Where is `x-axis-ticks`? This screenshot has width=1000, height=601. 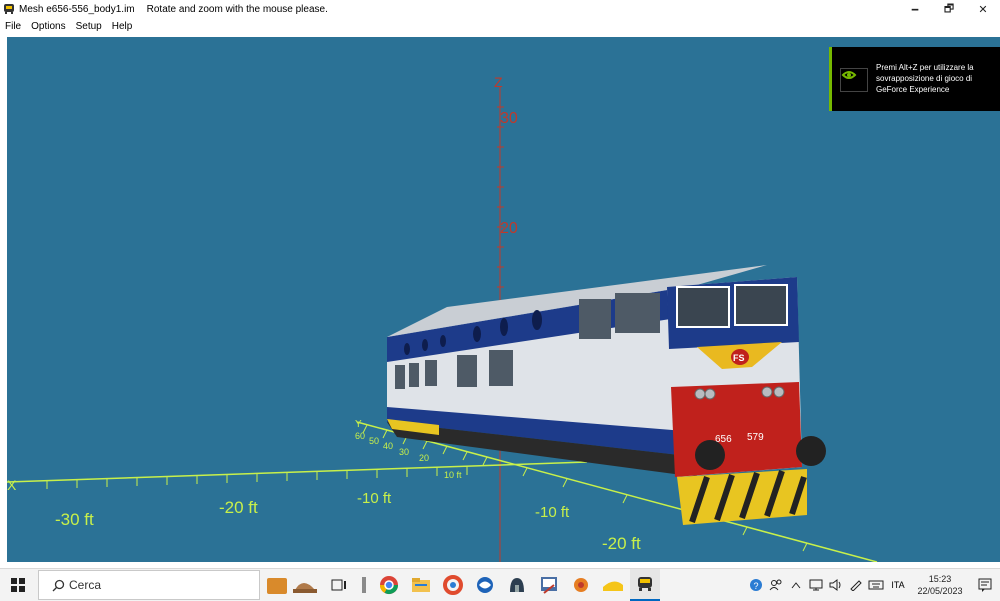
x-axis-ticks is located at coordinates (257, 477).